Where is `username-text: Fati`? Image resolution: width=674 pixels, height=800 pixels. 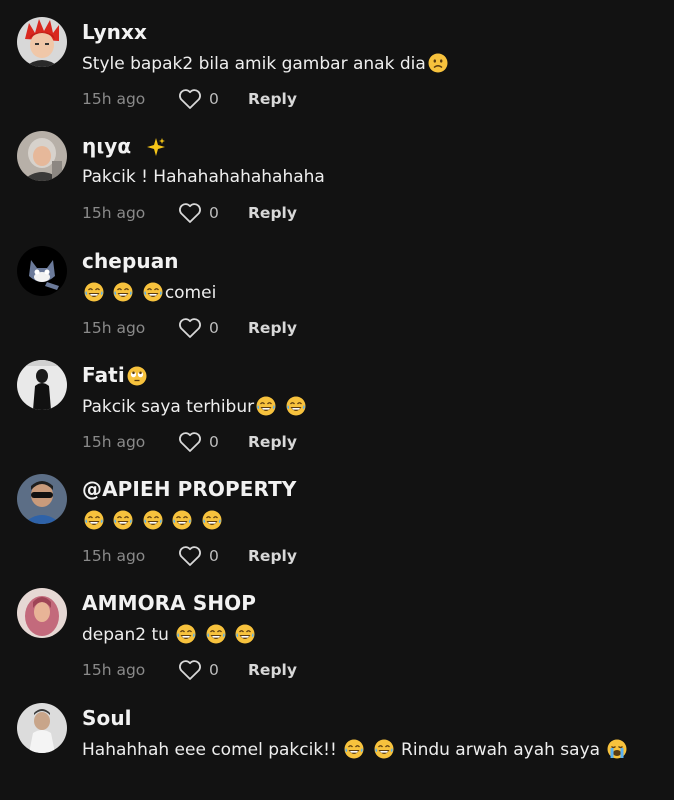
username-text: Fati is located at coordinates (103, 374).